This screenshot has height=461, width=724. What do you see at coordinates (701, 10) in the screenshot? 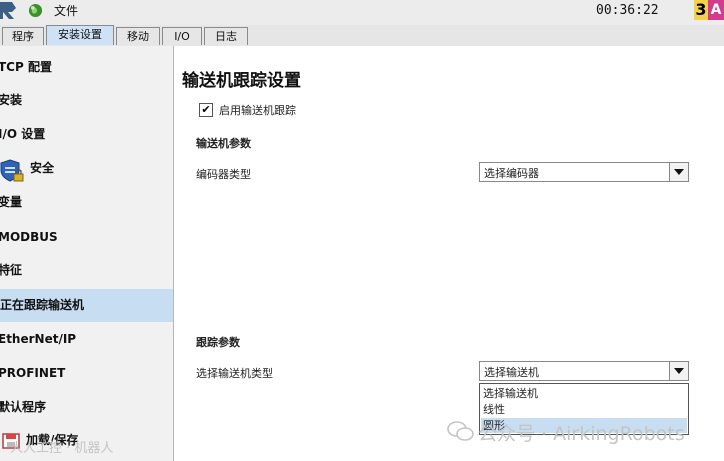
I see `speed-badge: 3` at bounding box center [701, 10].